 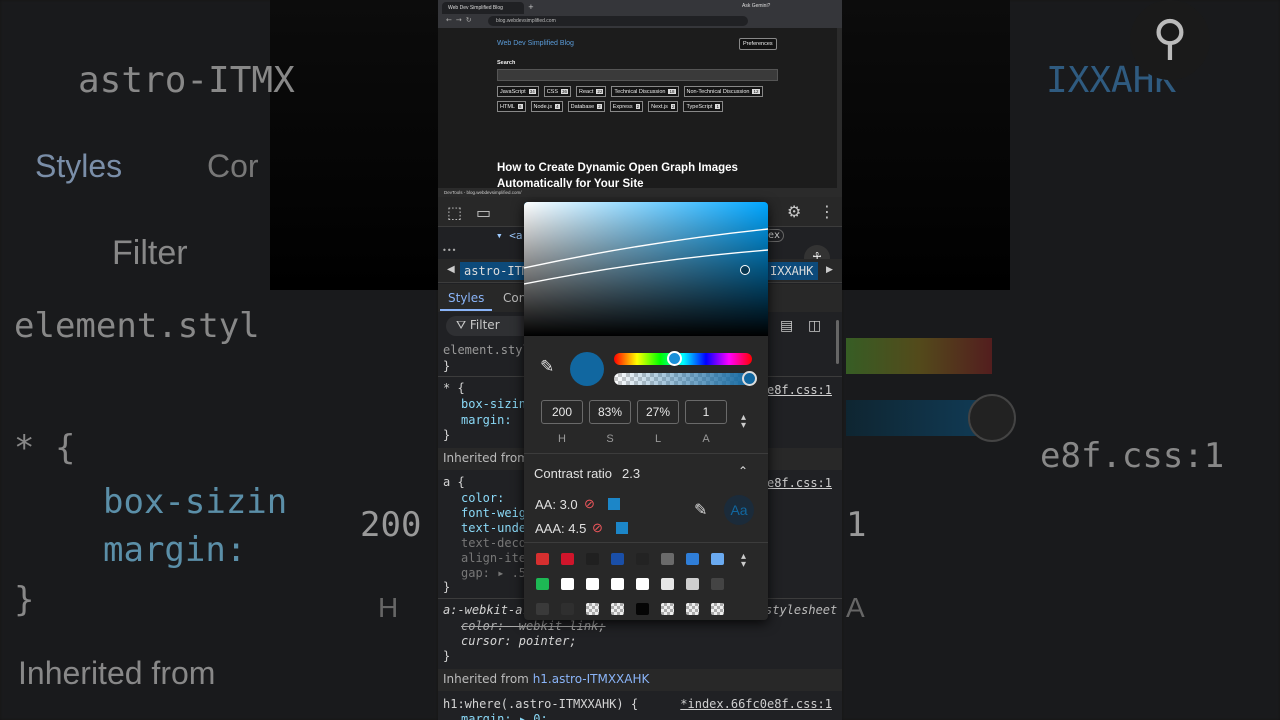 What do you see at coordinates (509, 235) in the screenshot?
I see `element-line: ▾ <a` at bounding box center [509, 235].